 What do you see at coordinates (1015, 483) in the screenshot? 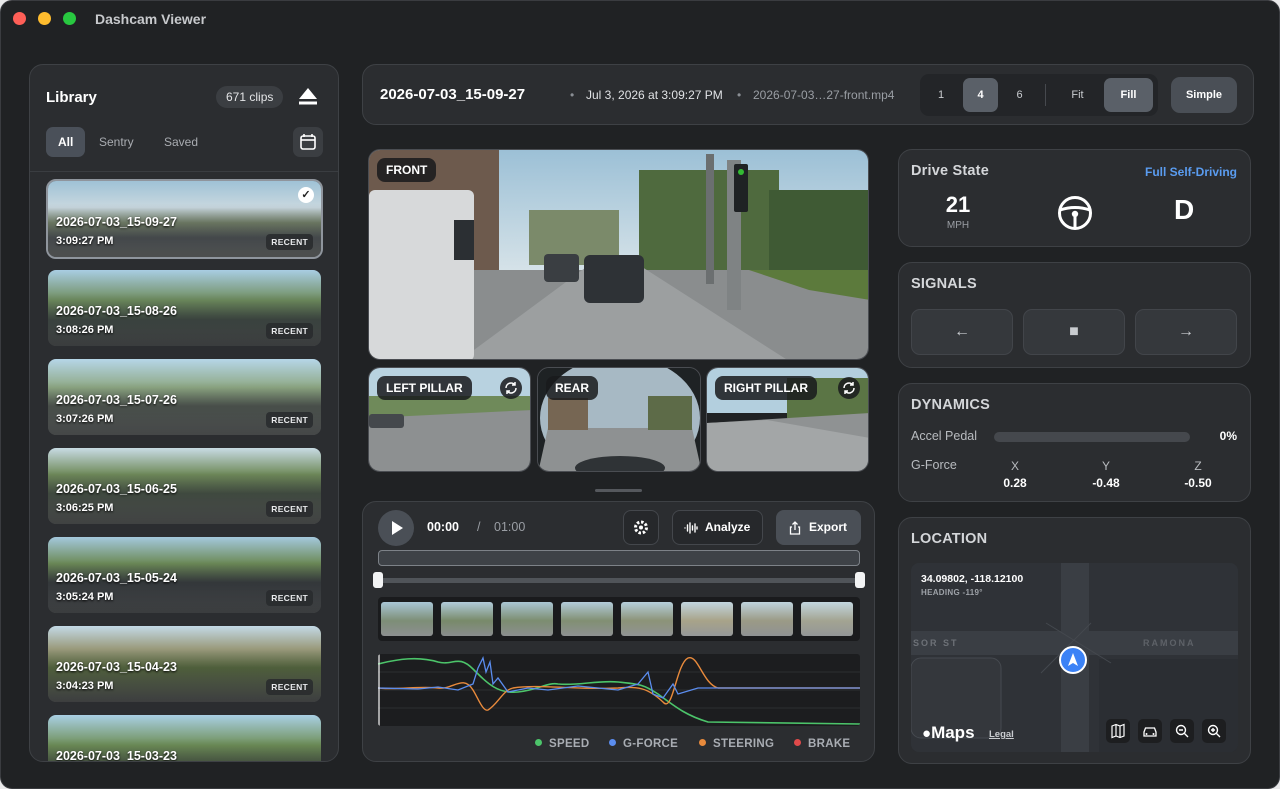
I see `g-force-value-x: 0.28` at bounding box center [1015, 483].